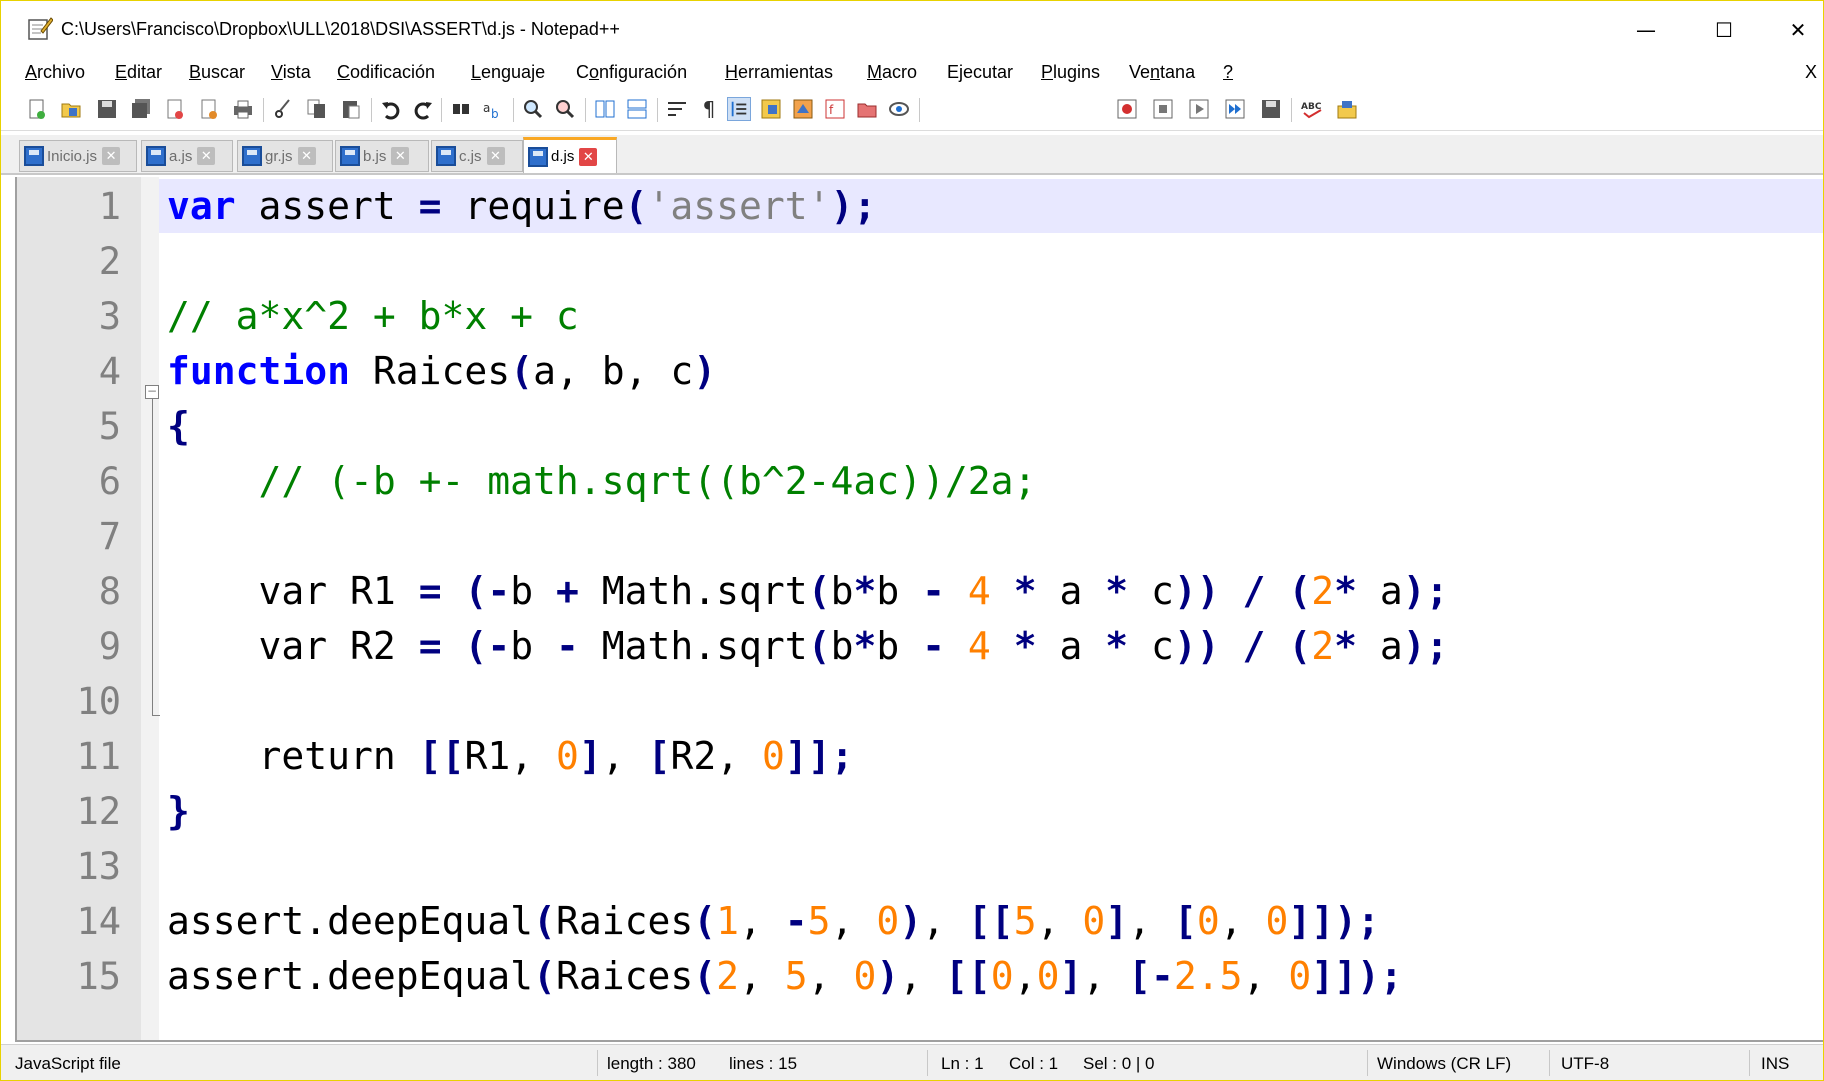 The image size is (1824, 1081). Describe the element at coordinates (565, 109) in the screenshot. I see `zoom-out-icon` at that location.